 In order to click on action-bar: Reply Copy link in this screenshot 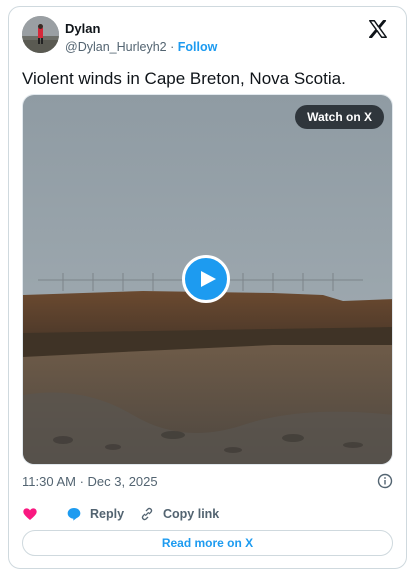, I will do `click(207, 514)`.